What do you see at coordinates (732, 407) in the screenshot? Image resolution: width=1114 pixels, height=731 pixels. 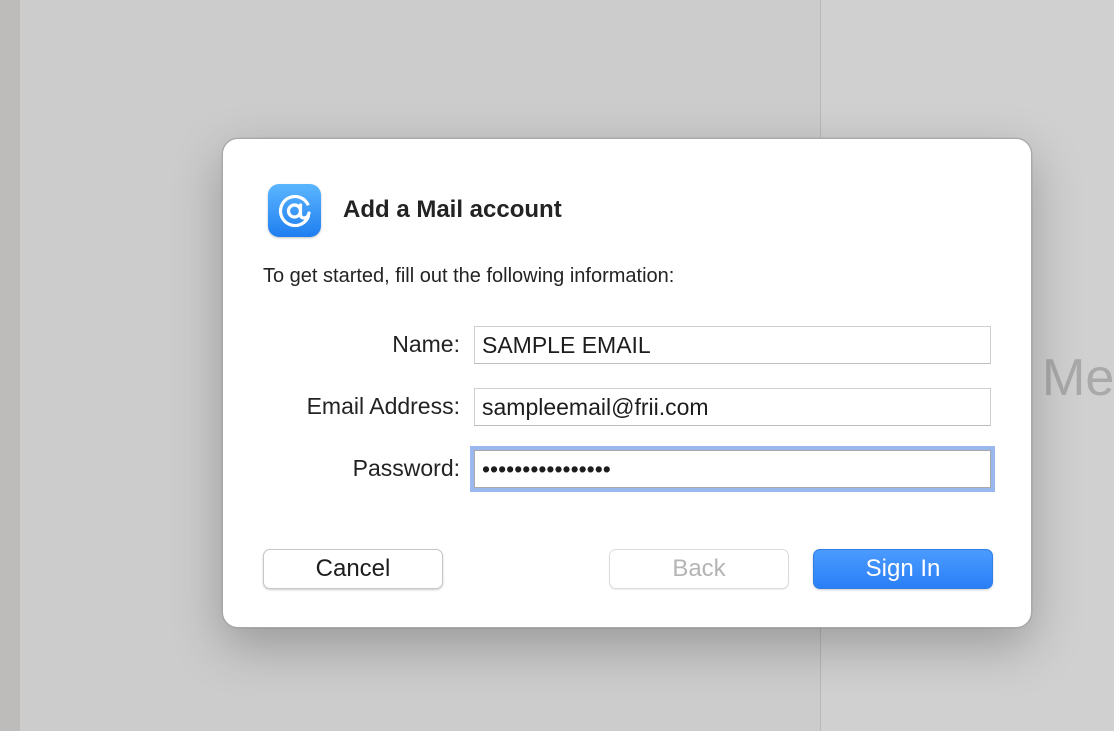 I see `email-field` at bounding box center [732, 407].